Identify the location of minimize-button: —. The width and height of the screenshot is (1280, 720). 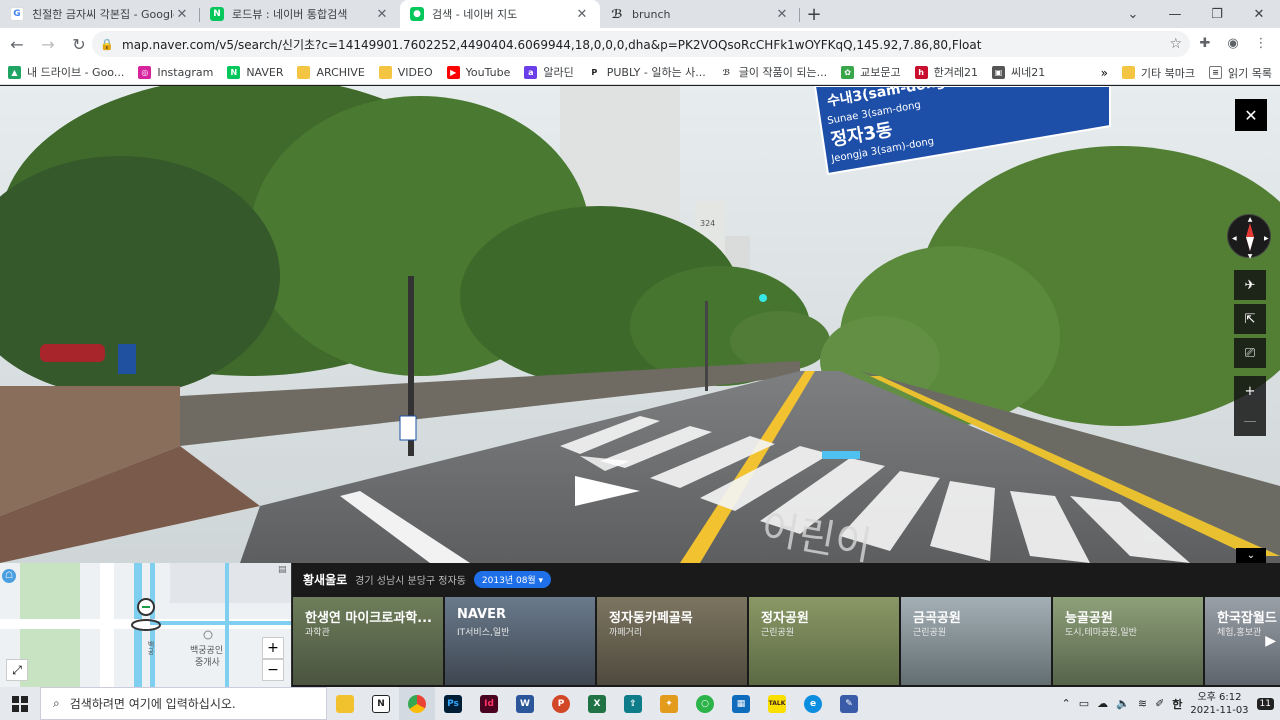
(1175, 14).